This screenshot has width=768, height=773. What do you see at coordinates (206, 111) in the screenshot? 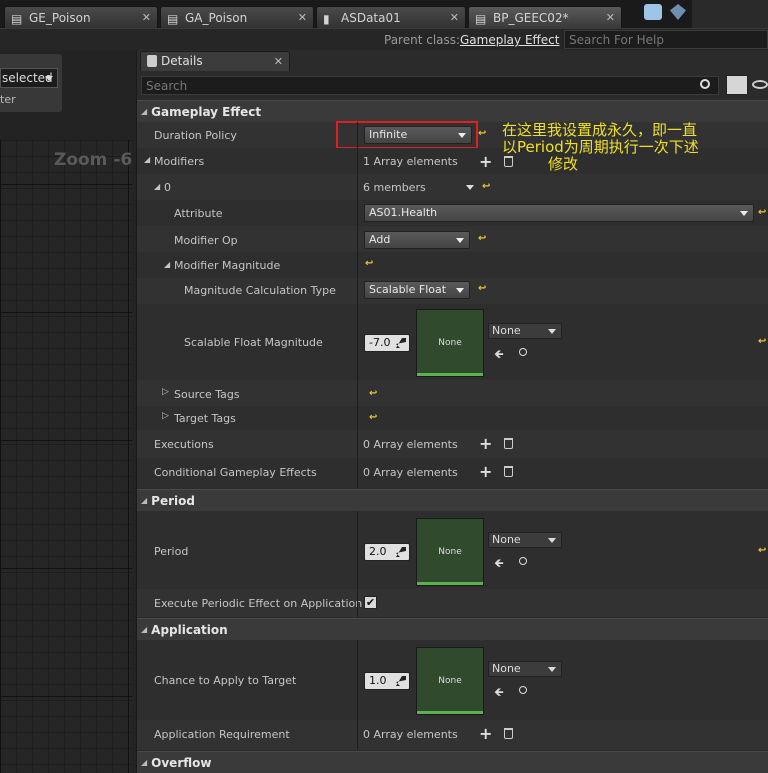
I see `category-title: Gameplay Effect` at bounding box center [206, 111].